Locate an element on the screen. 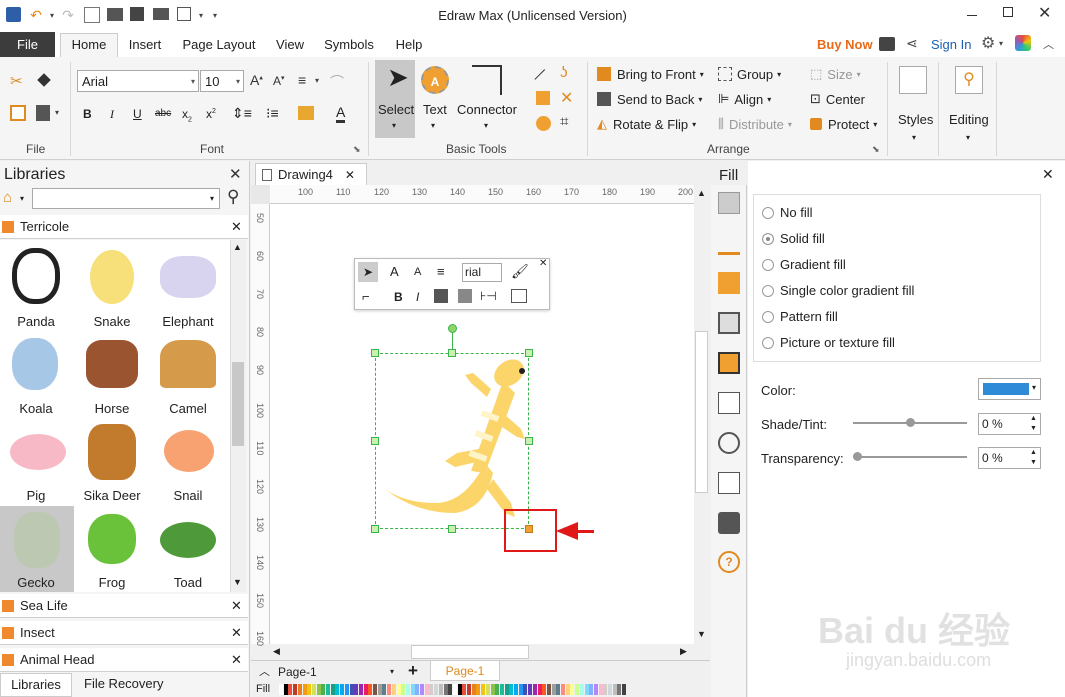  tab-symbols: Symbols is located at coordinates (349, 45).